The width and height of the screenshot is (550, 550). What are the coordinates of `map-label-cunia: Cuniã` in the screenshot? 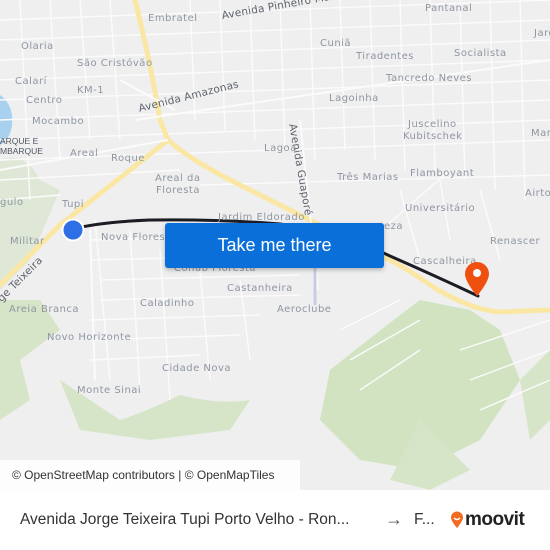 It's located at (336, 43).